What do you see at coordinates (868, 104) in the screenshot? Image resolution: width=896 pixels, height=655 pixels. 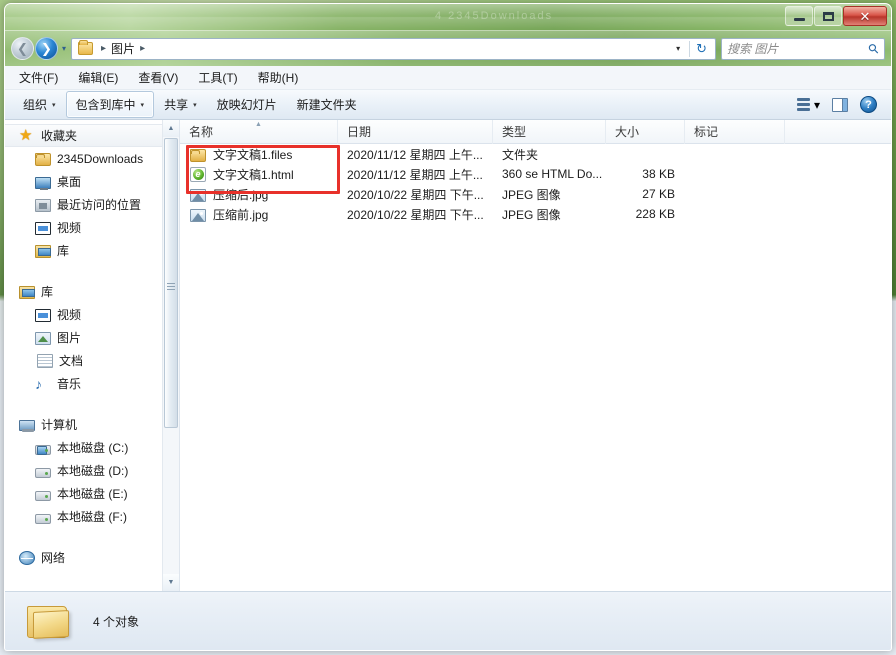 I see `help-button: ?` at bounding box center [868, 104].